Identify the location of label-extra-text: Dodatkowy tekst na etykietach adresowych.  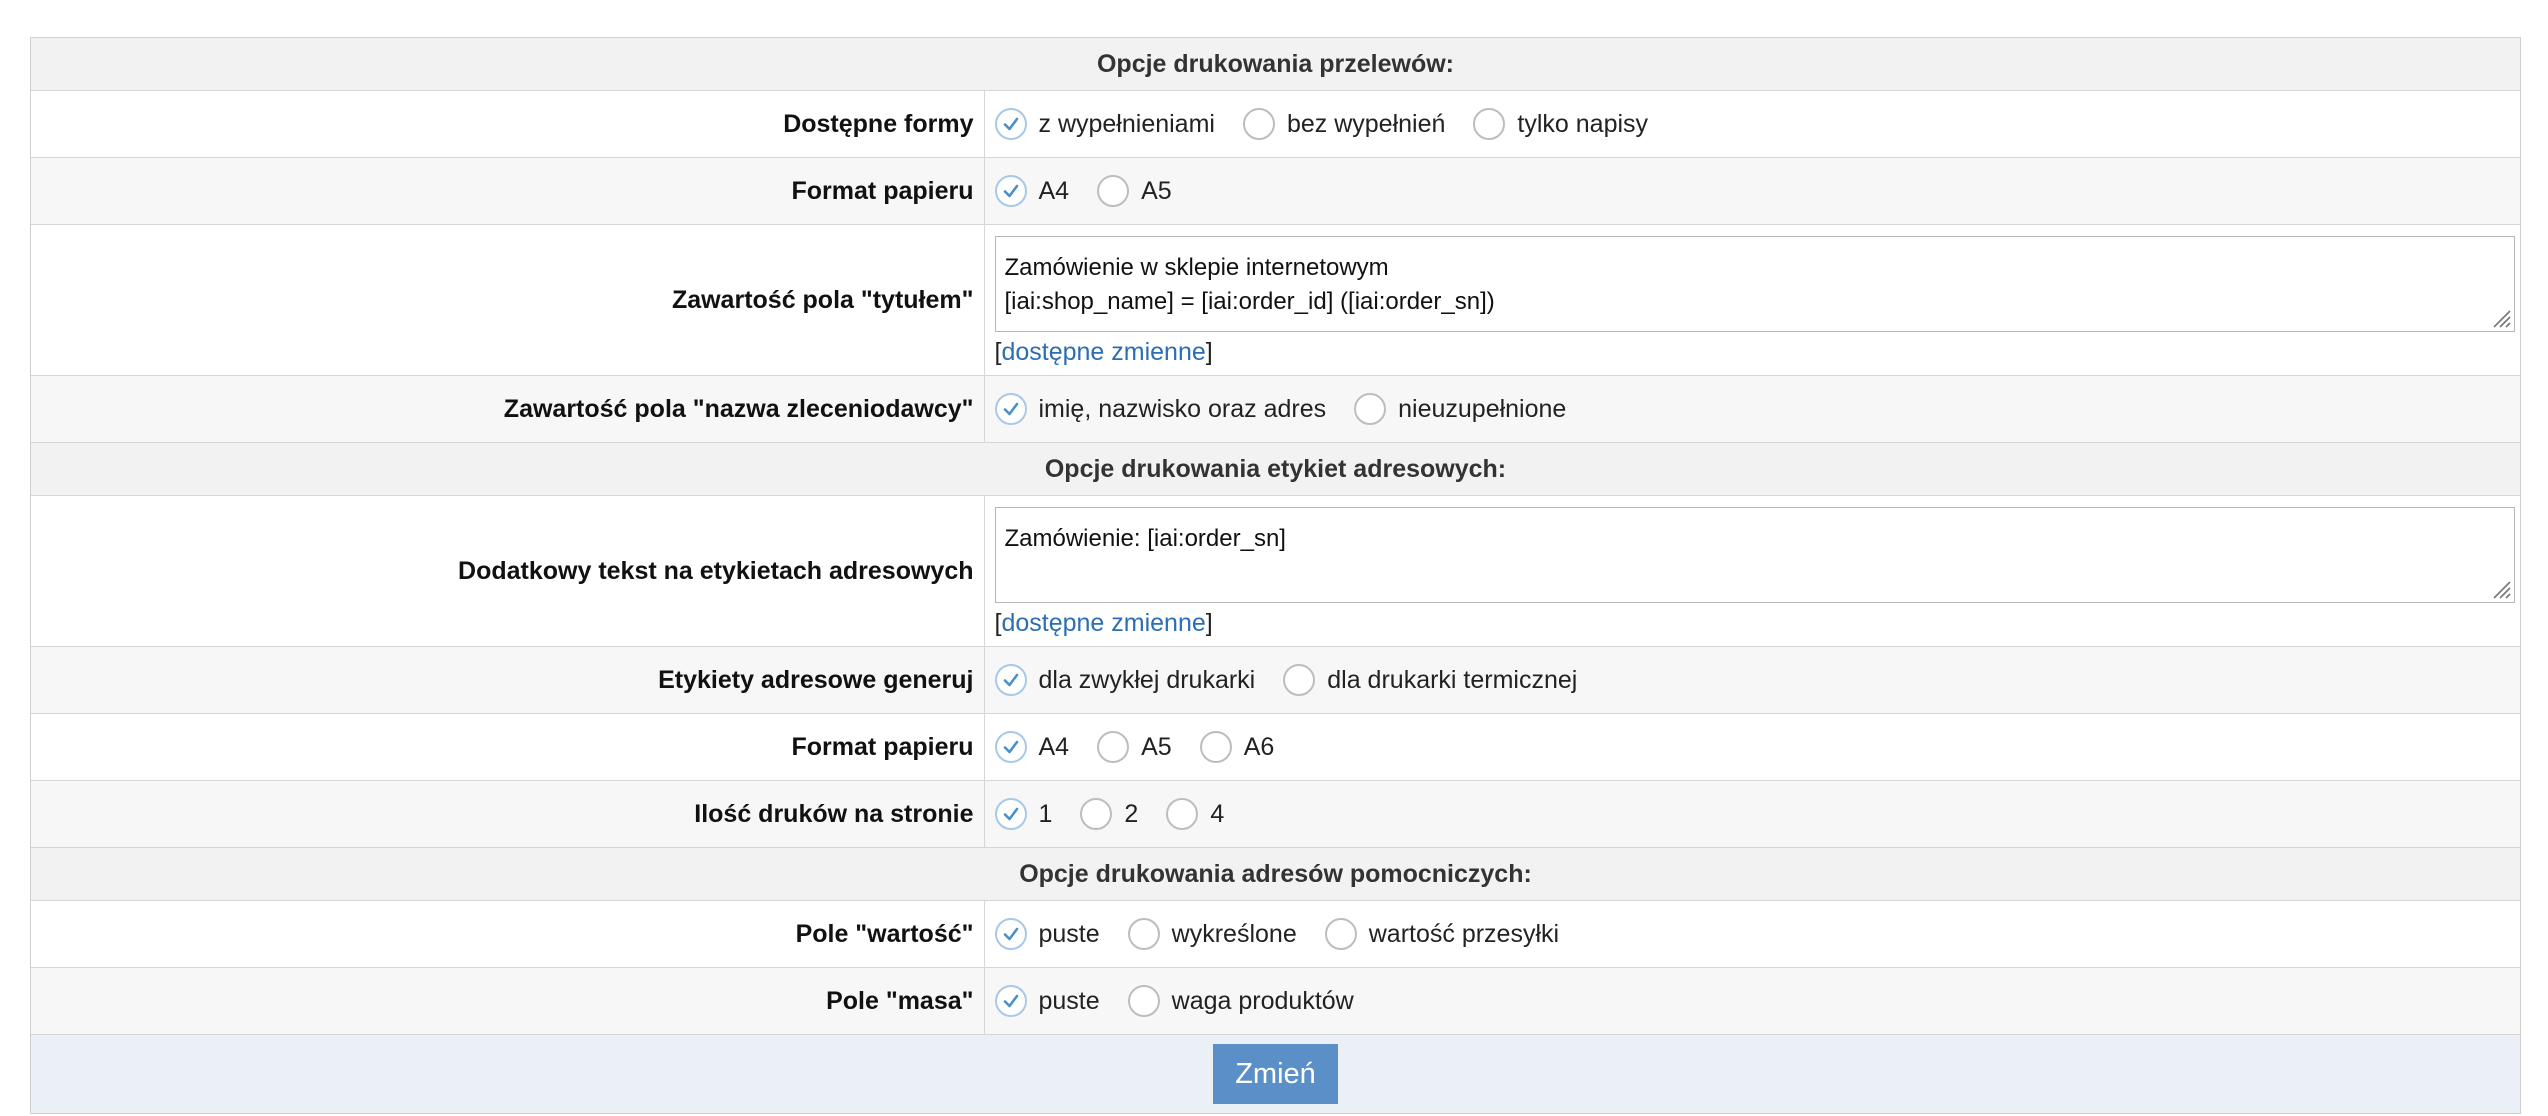
(508, 571).